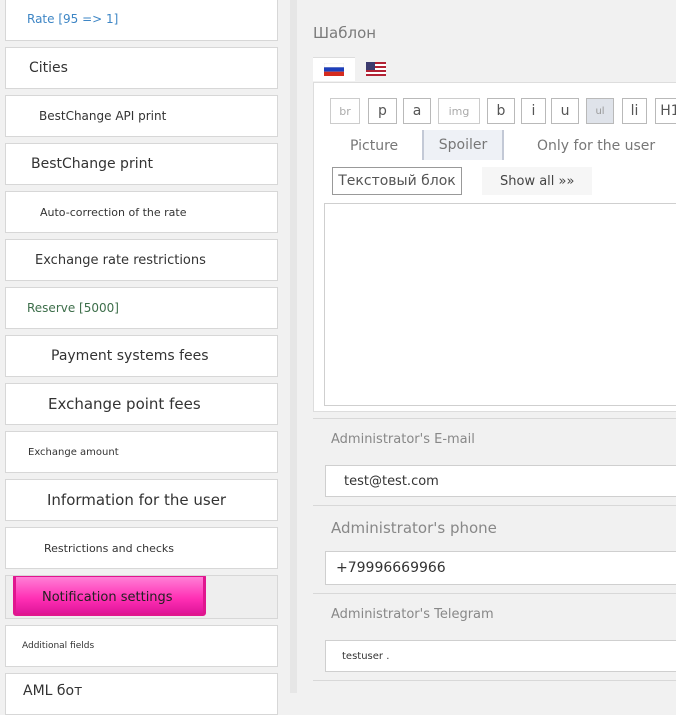 The height and width of the screenshot is (715, 676). I want to click on sidebar-item-auto-correction: Auto-correction of the rate, so click(141, 212).